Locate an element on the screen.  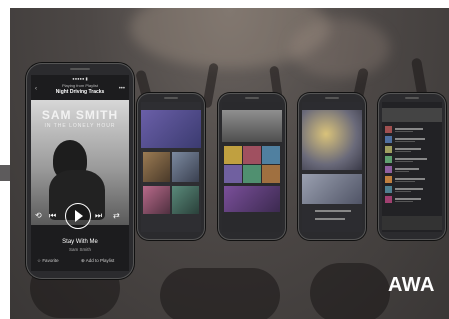
play-button is located at coordinates (78, 216).